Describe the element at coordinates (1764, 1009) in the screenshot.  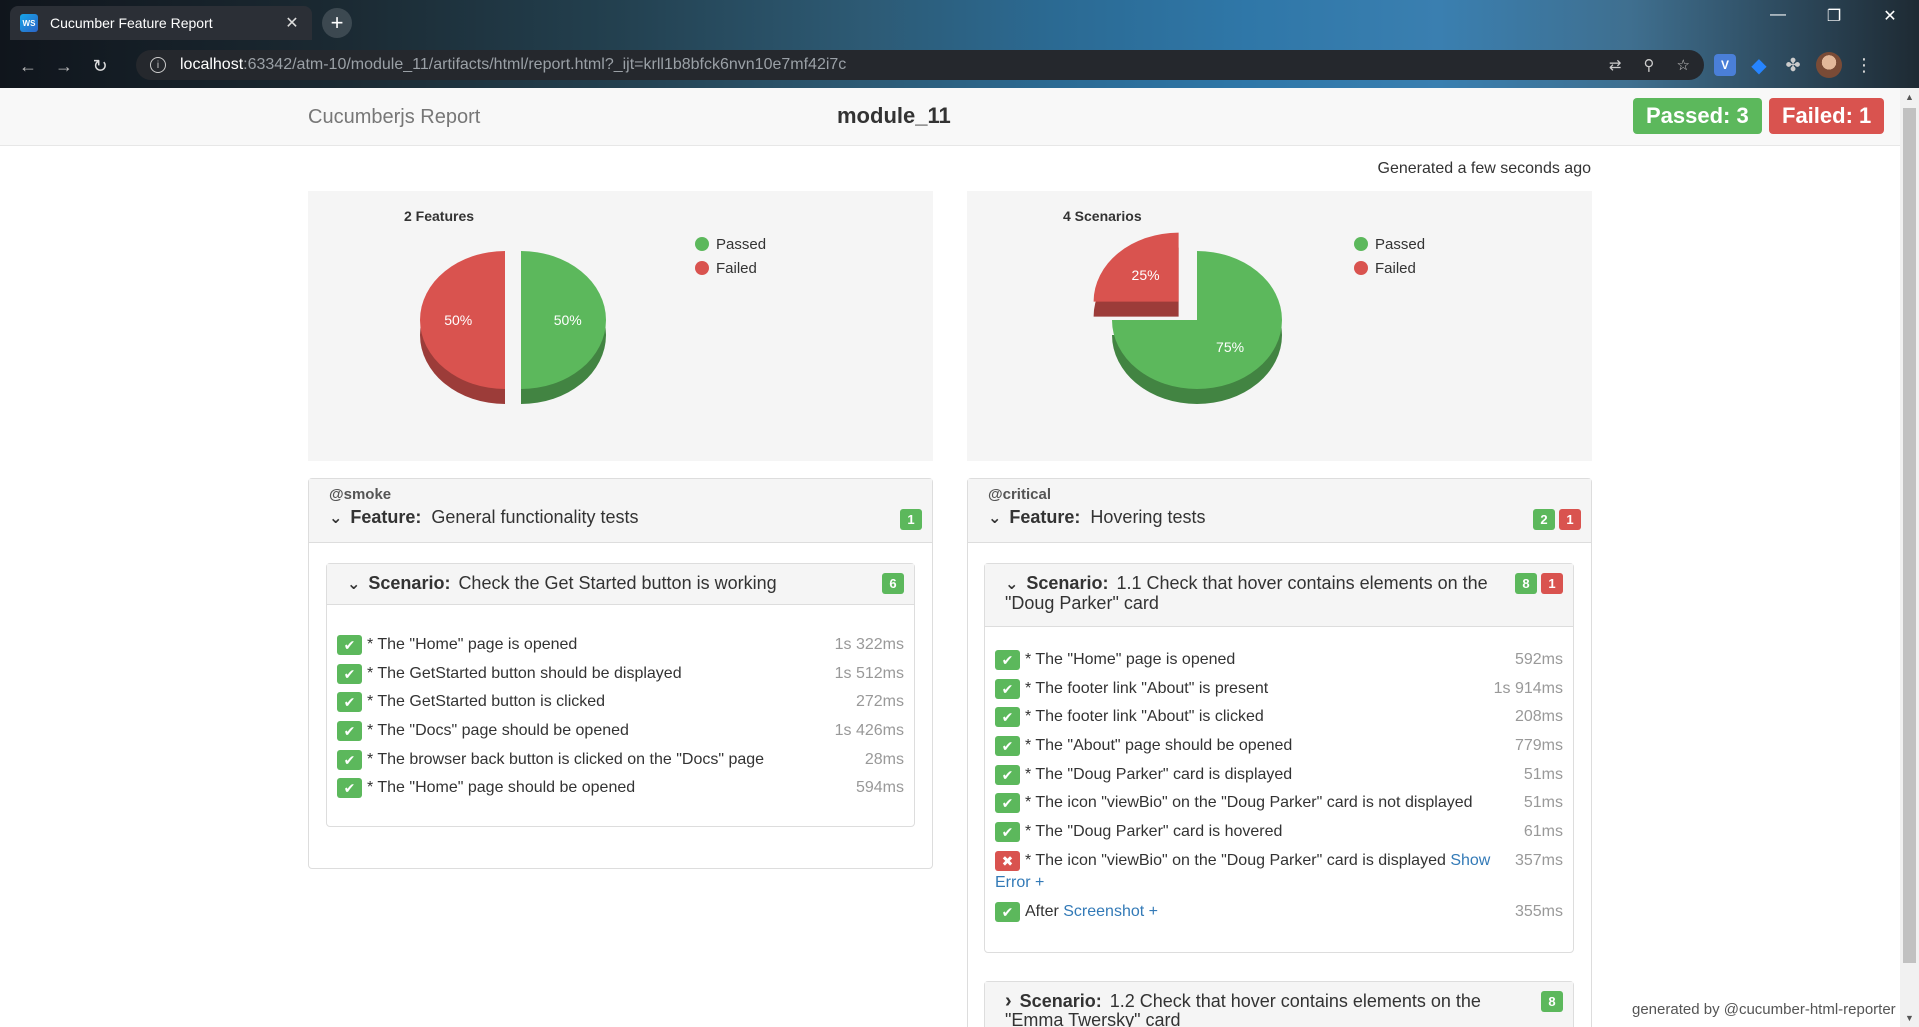
I see `generated-by-footer: generated by @cucumber-html-reporter` at that location.